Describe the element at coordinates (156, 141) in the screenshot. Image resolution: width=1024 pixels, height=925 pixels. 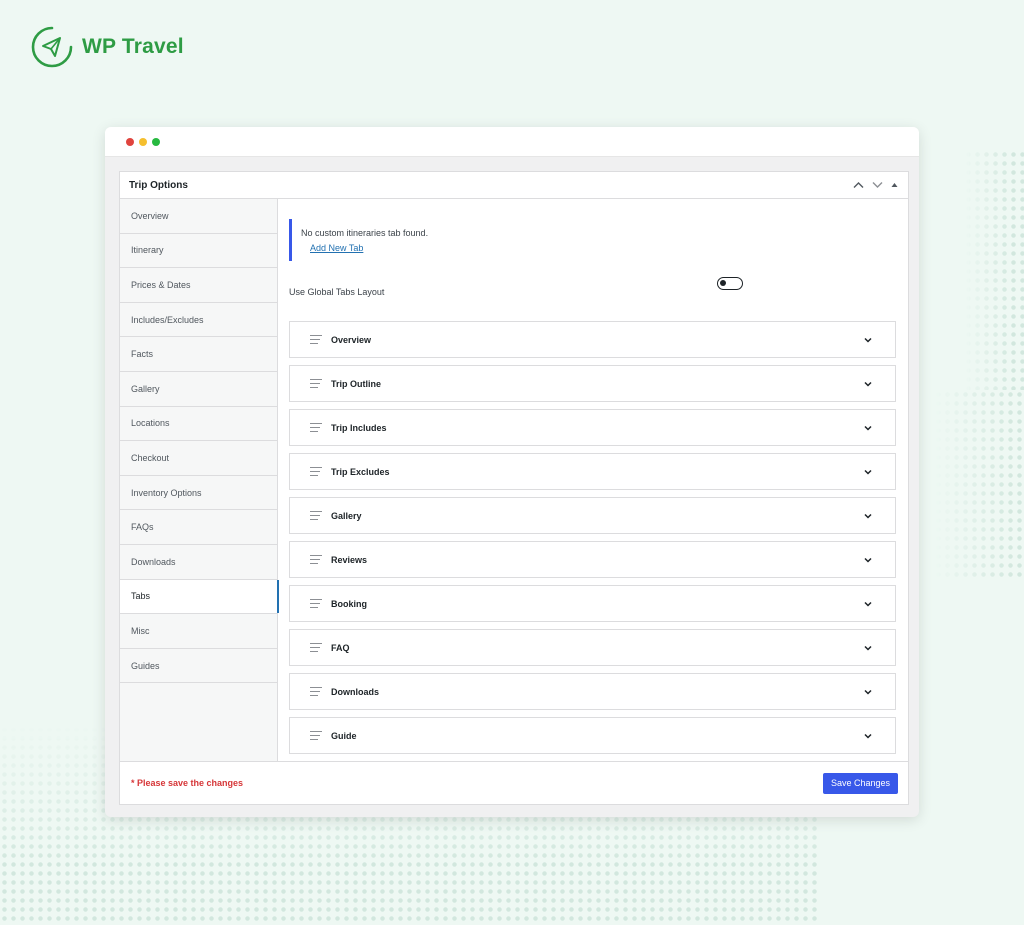
I see `window-maximize-dot` at that location.